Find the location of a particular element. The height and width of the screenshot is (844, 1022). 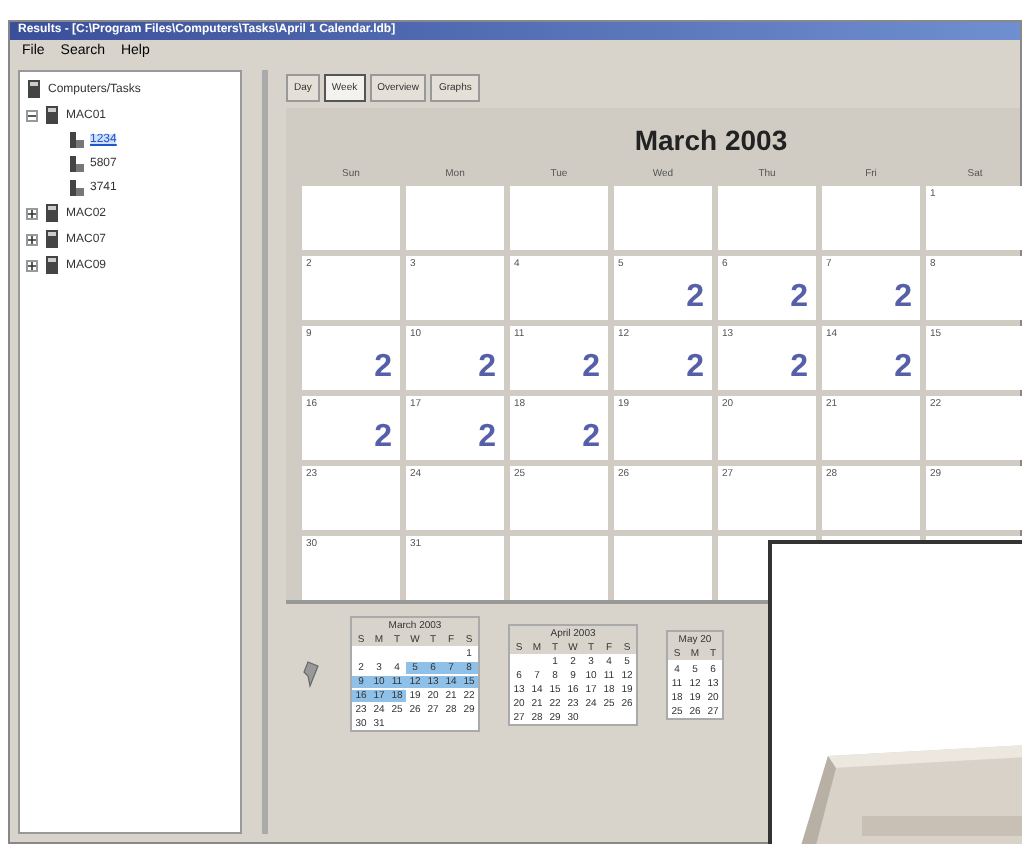

calendar-title: March 2003 is located at coordinates (711, 141).